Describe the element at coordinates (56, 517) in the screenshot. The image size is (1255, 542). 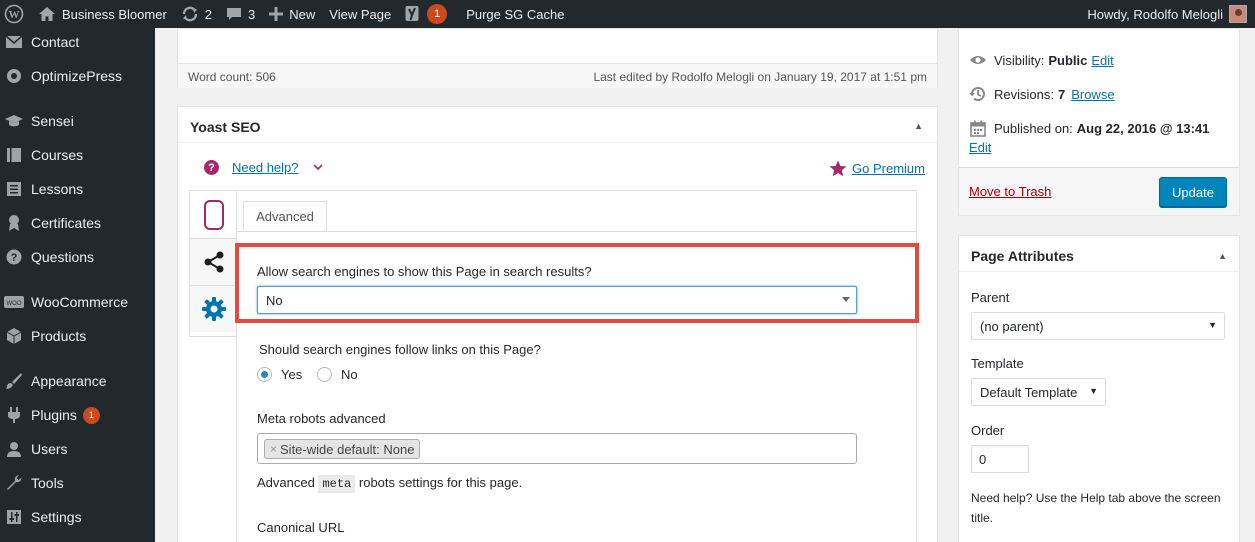
I see `sidebar-item-label: Settings` at that location.